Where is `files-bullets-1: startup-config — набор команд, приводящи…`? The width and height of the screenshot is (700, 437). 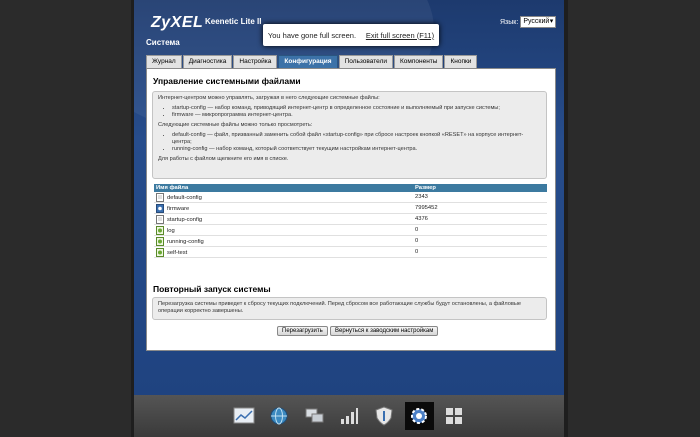
files-bullets-1: startup-config — набор команд, приводящи… is located at coordinates (353, 112).